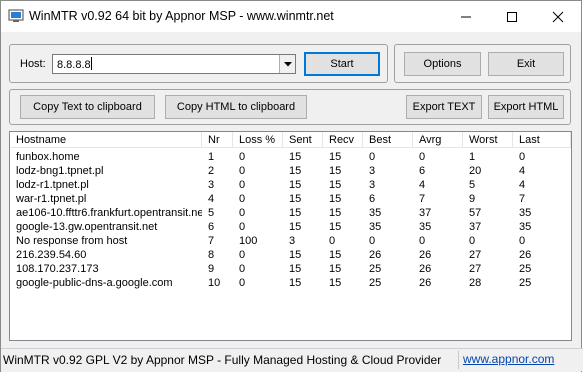 The height and width of the screenshot is (372, 584). I want to click on column-header: Best, so click(388, 140).